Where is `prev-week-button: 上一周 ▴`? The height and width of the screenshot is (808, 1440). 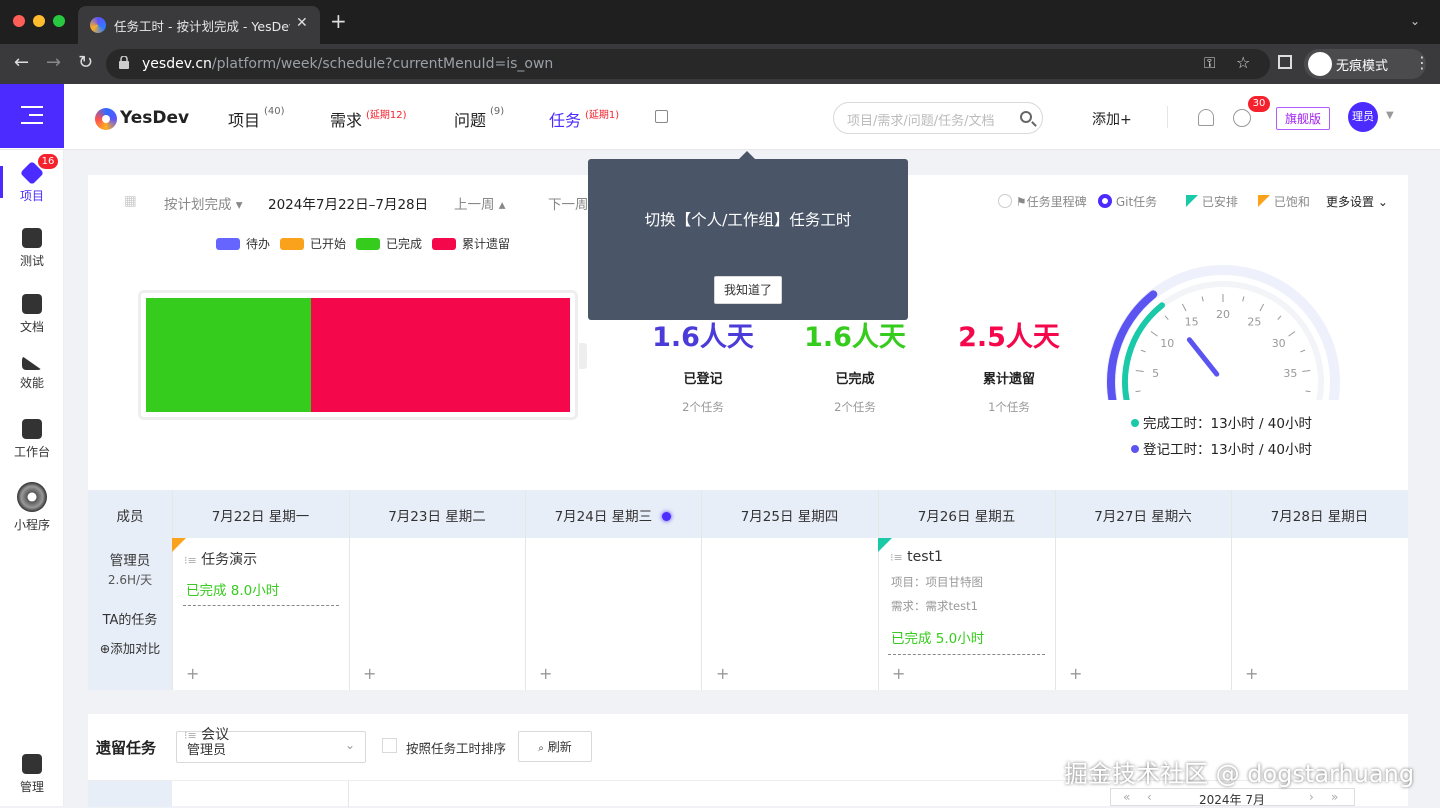 prev-week-button: 上一周 ▴ is located at coordinates (480, 203).